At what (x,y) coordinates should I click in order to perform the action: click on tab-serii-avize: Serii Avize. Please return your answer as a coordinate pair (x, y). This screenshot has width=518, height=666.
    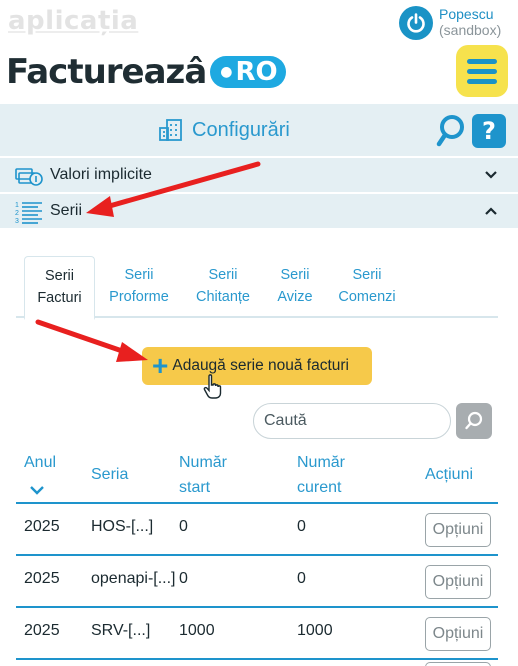
    Looking at the image, I should click on (295, 287).